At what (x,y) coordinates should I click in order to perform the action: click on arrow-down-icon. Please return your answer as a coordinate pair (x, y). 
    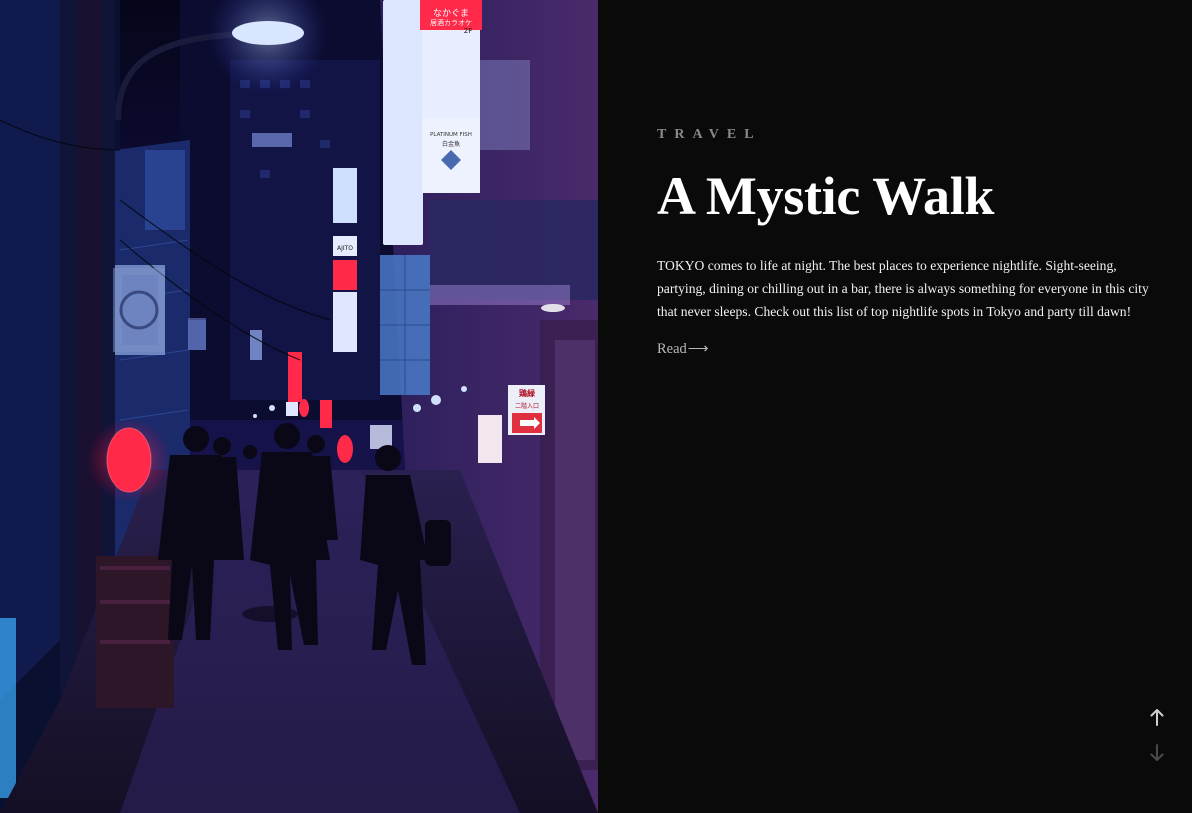
    Looking at the image, I should click on (1157, 752).